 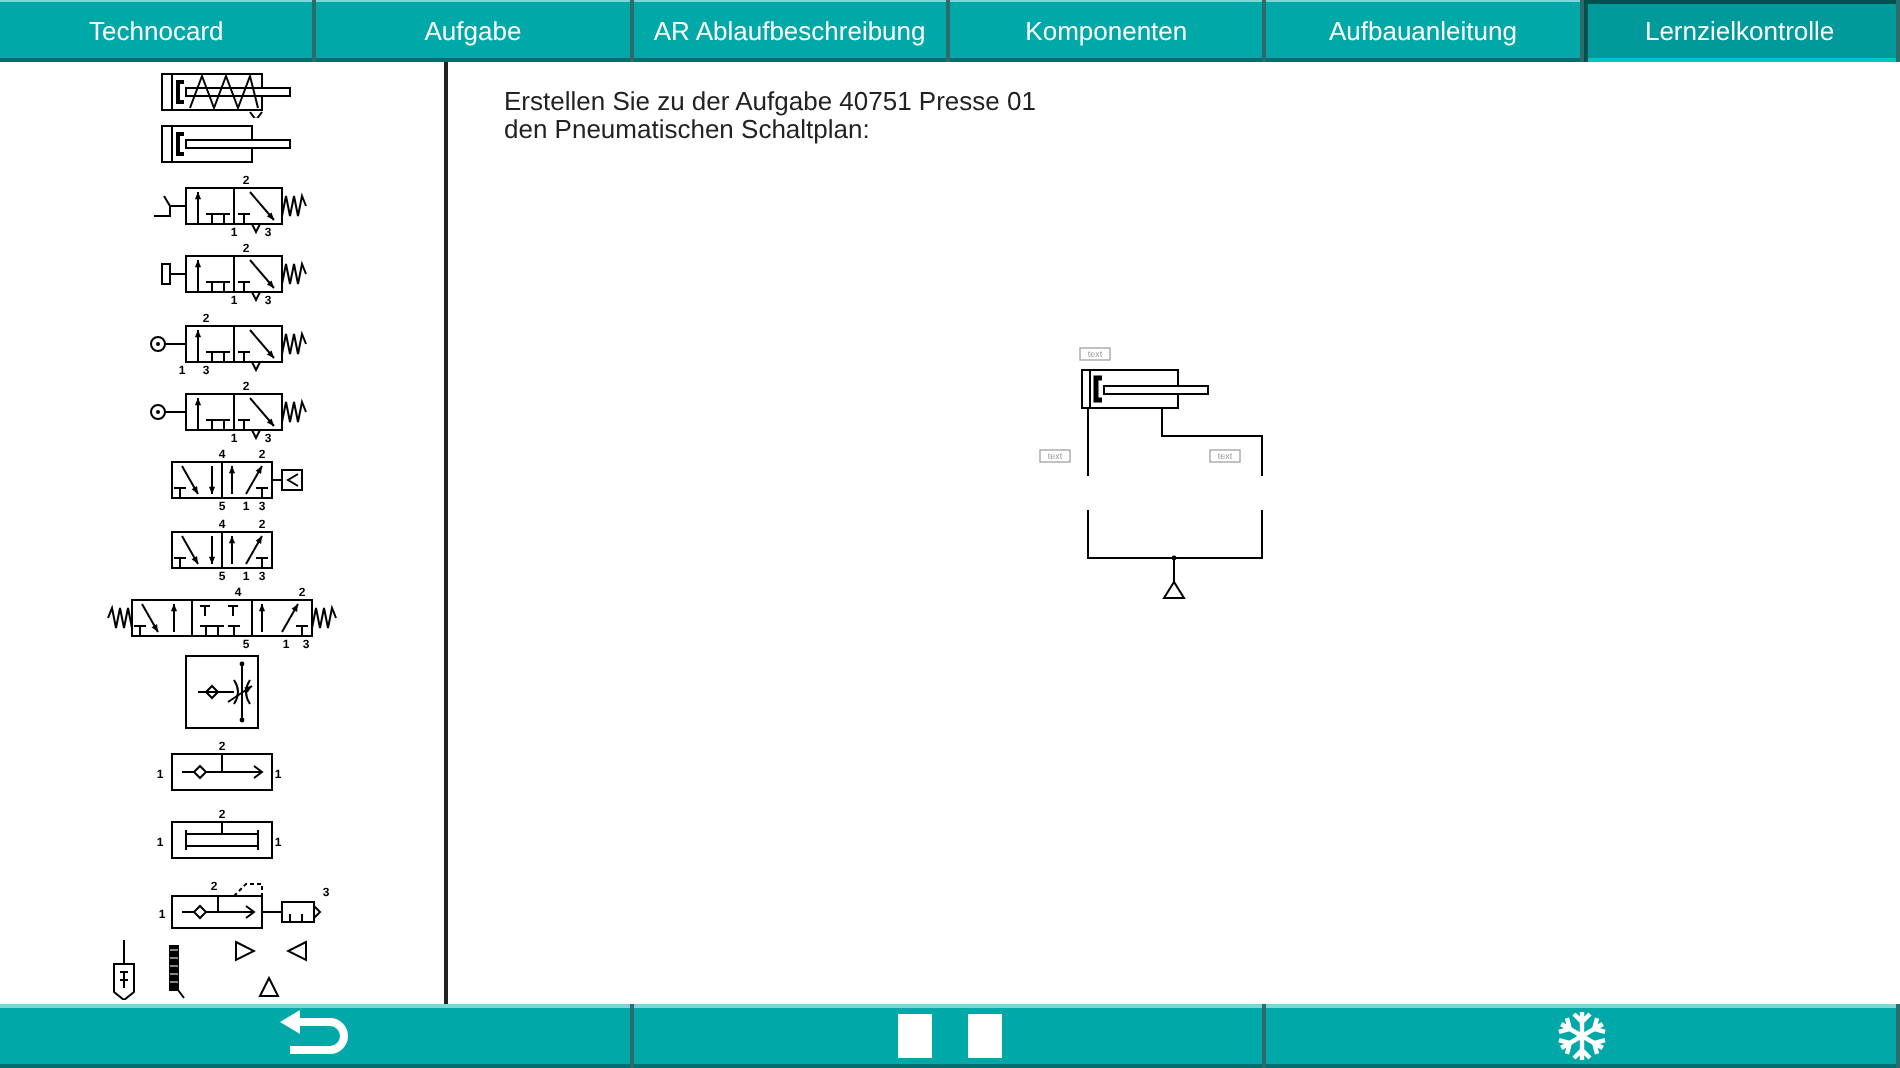 I want to click on nav-tab: Komponenten, so click(x=1108, y=31).